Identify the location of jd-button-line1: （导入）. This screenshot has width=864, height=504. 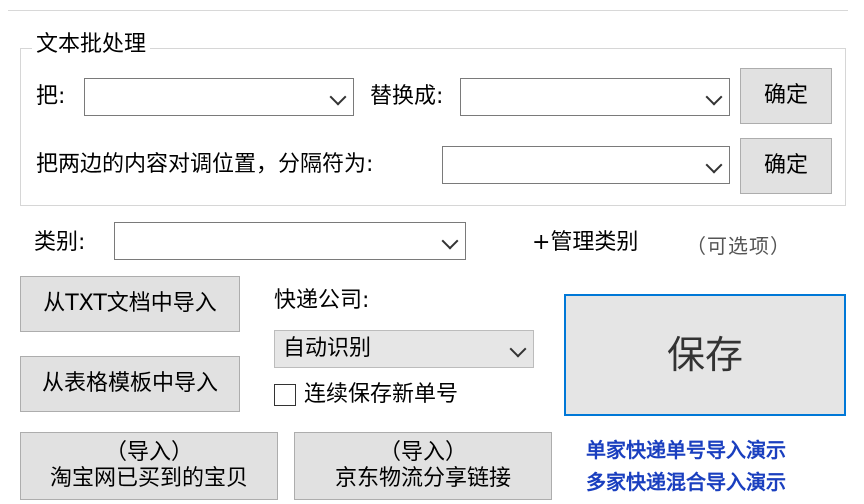
(422, 452).